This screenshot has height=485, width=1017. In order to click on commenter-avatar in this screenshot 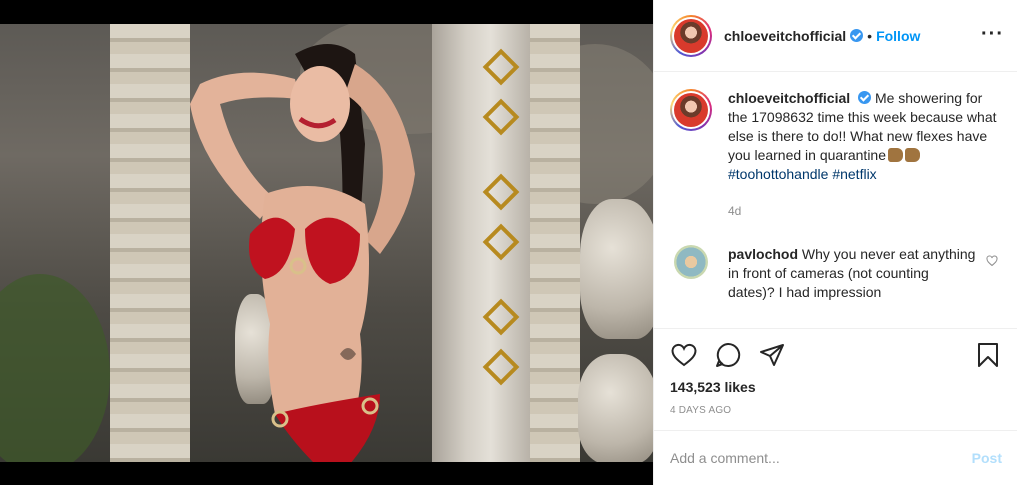, I will do `click(691, 262)`.